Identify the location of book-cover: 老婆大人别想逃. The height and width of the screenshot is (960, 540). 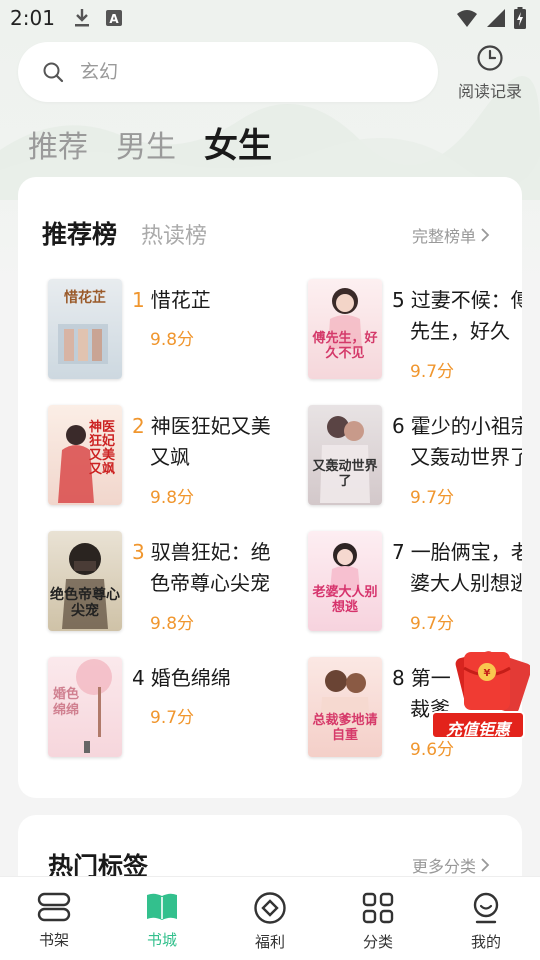
(345, 581).